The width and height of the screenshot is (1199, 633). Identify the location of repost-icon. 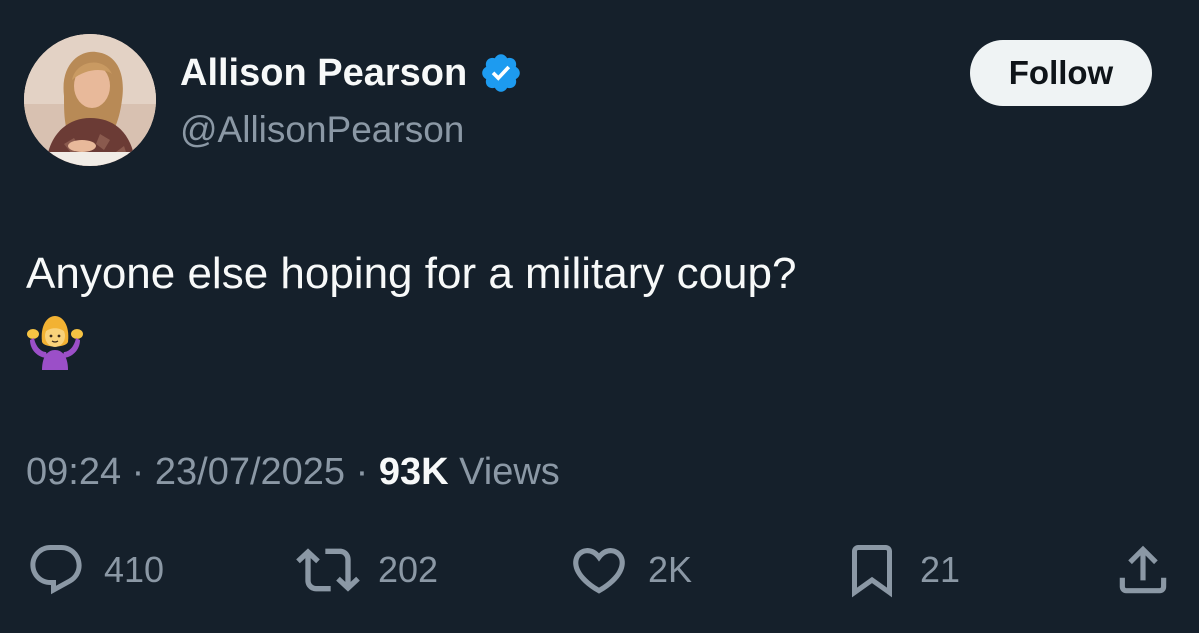
(328, 570).